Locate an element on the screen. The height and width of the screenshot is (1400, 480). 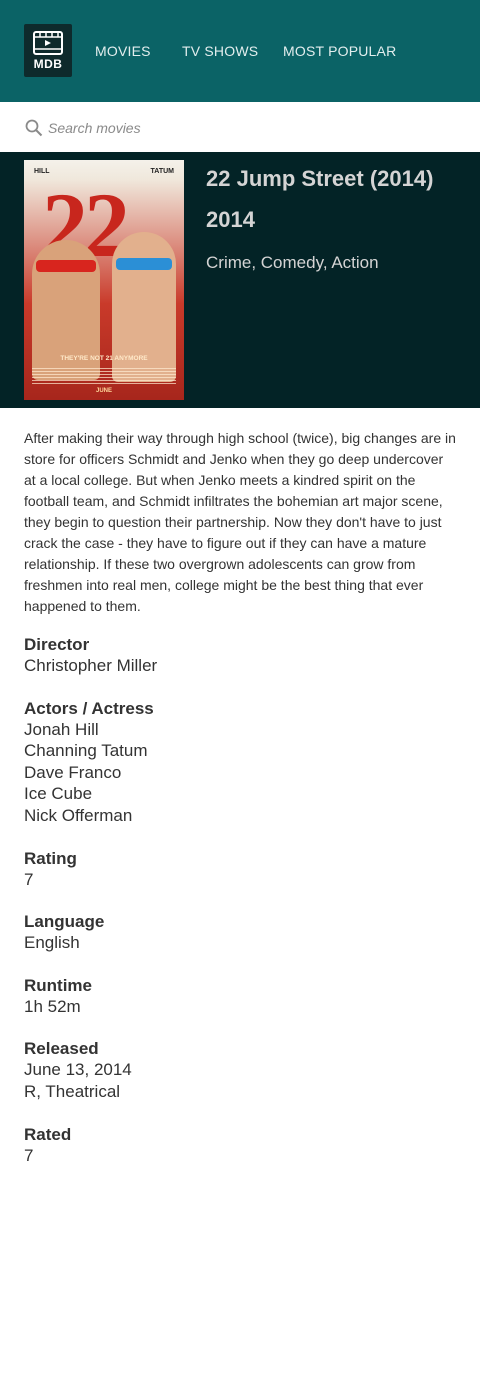
rating-label: Rating is located at coordinates (50, 858).